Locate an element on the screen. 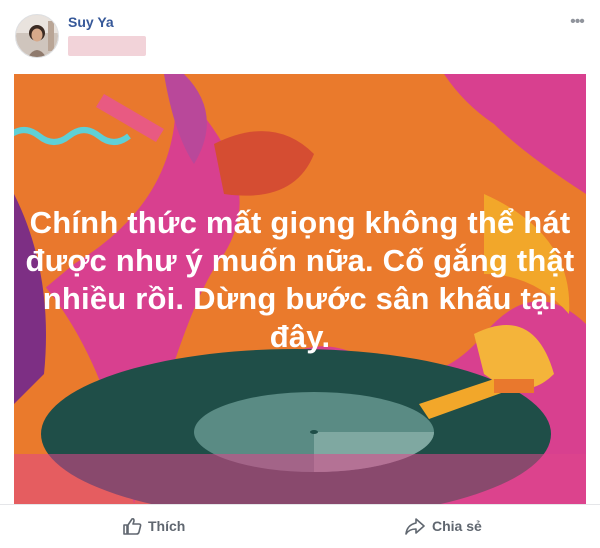 The image size is (600, 548). like-button: Thích is located at coordinates (153, 526).